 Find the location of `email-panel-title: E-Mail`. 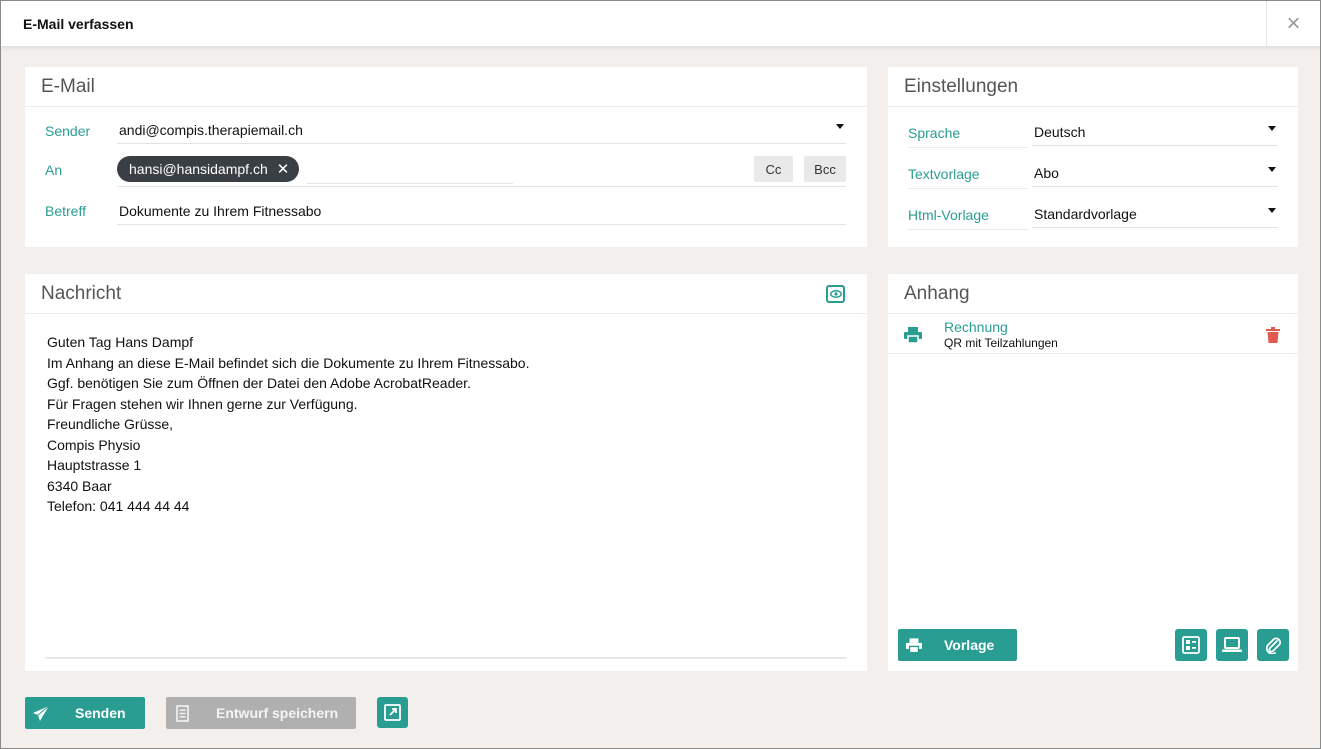

email-panel-title: E-Mail is located at coordinates (68, 86).